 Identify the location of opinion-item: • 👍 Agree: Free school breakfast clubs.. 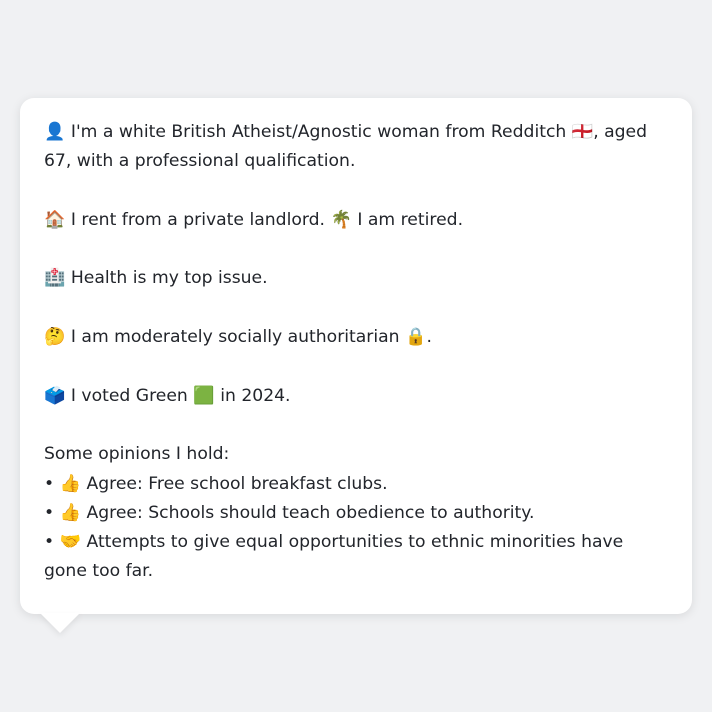
(356, 484).